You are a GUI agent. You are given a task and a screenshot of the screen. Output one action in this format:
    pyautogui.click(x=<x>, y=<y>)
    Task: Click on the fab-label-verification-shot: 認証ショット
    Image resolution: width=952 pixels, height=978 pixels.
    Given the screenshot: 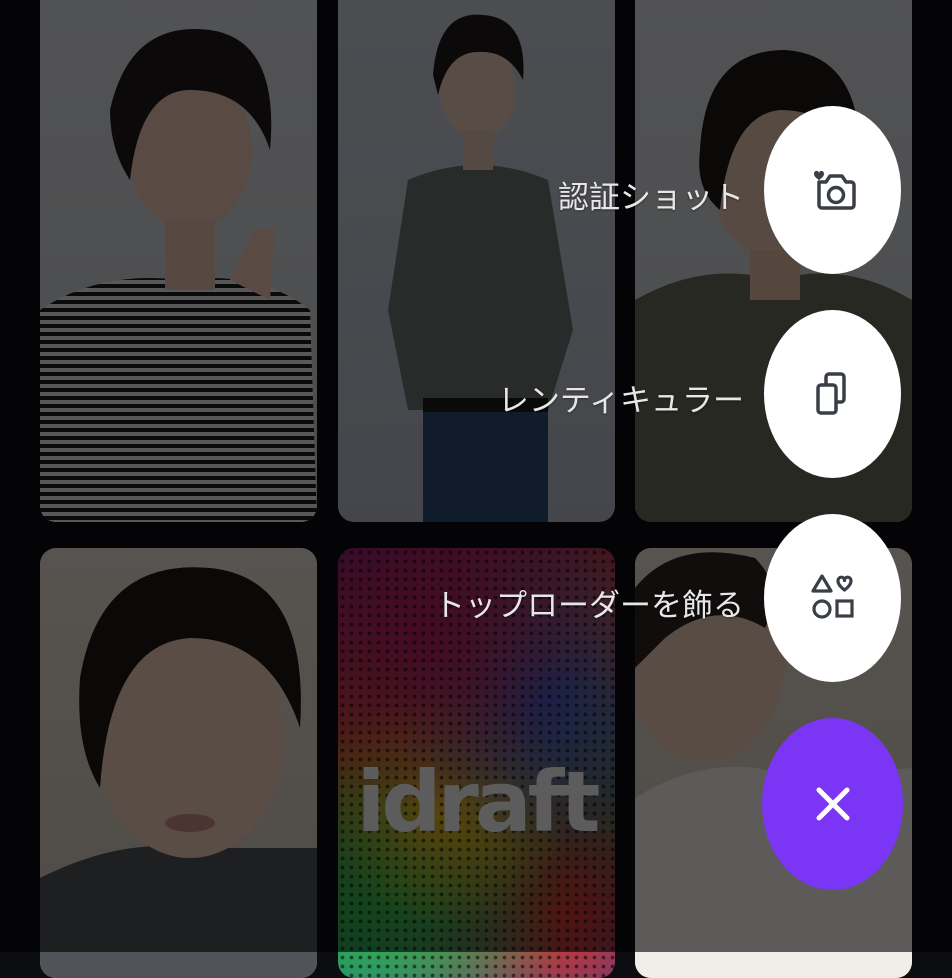 What is the action you would take?
    pyautogui.click(x=651, y=194)
    